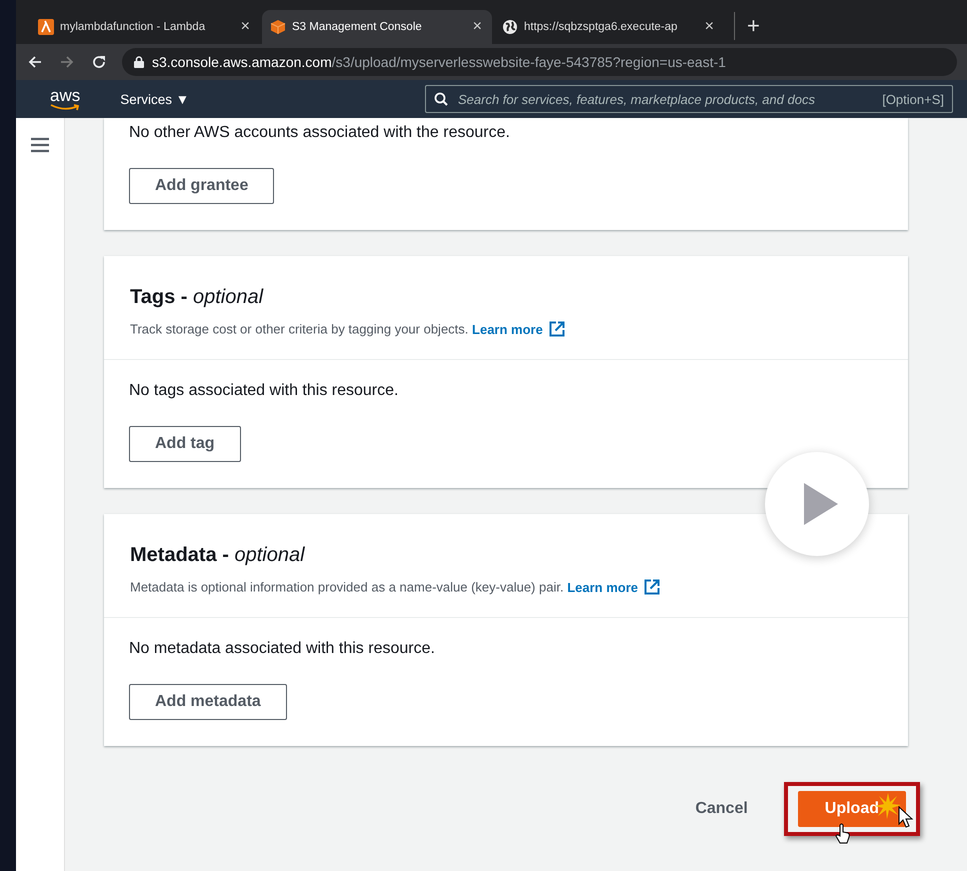 The image size is (967, 871). What do you see at coordinates (145, 27) in the screenshot?
I see `browser-tab: mylambdafunction - Lambda ×` at bounding box center [145, 27].